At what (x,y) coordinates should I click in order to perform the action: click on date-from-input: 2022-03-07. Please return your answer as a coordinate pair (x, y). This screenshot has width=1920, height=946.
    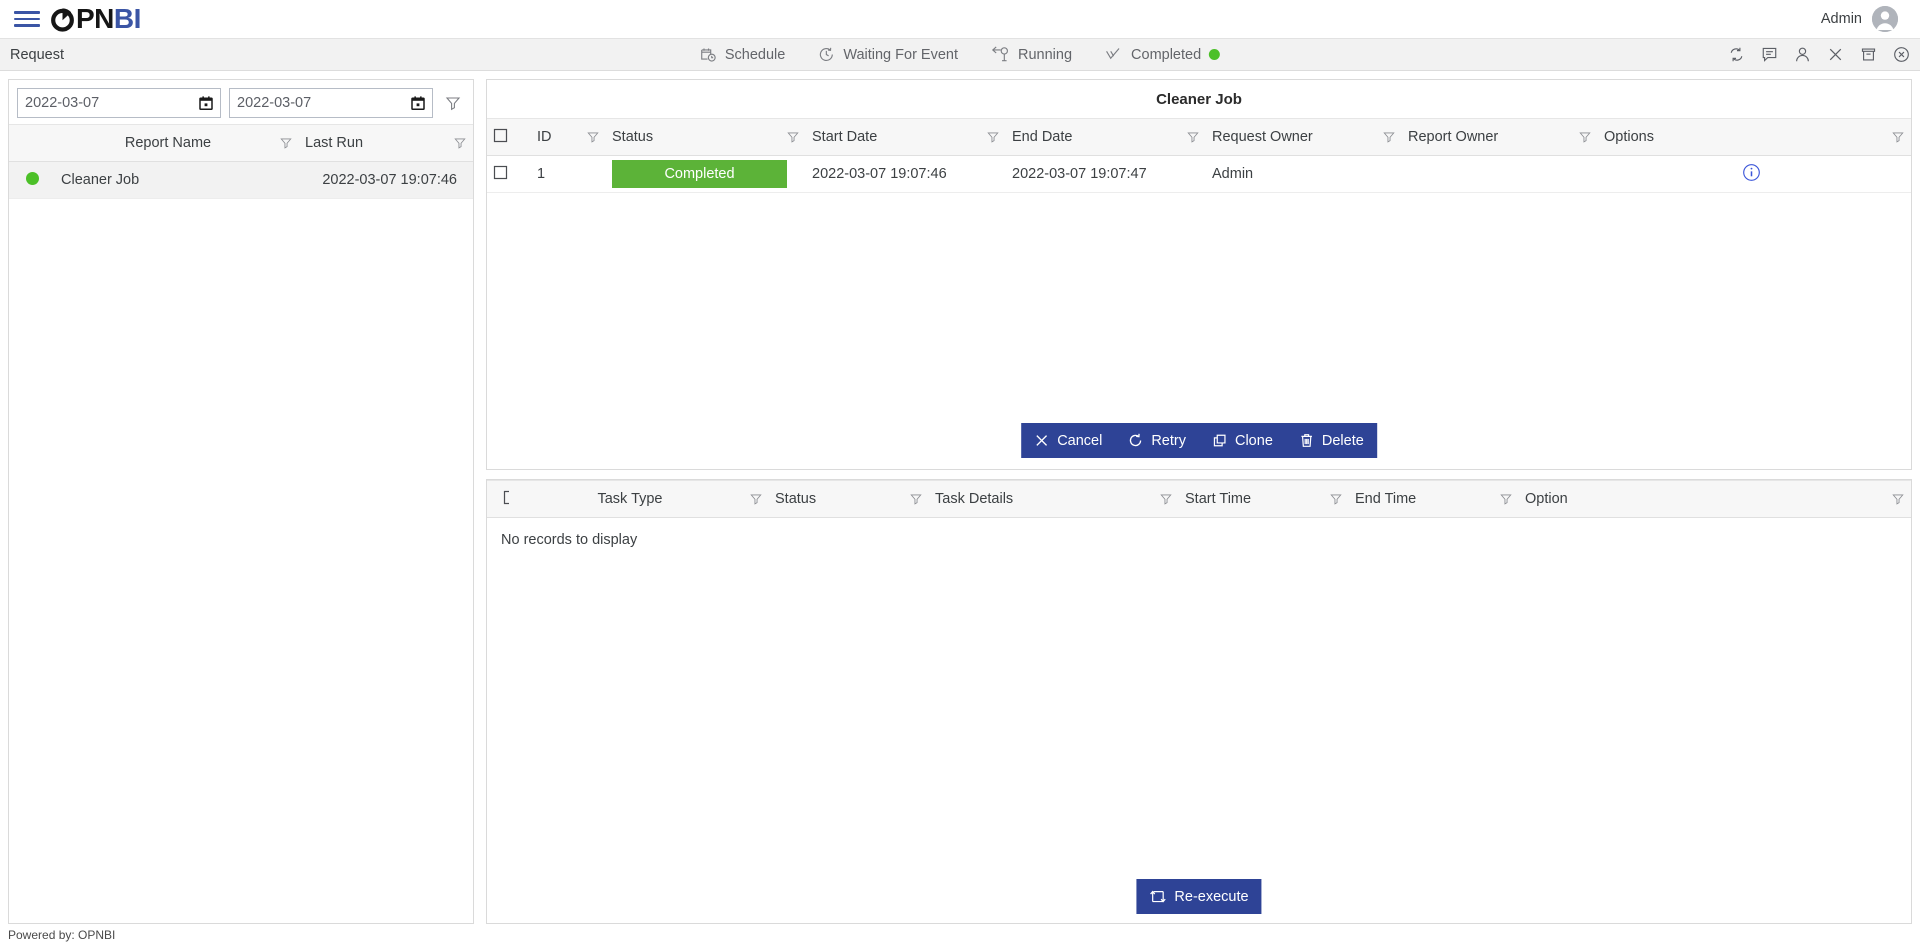
    Looking at the image, I should click on (119, 103).